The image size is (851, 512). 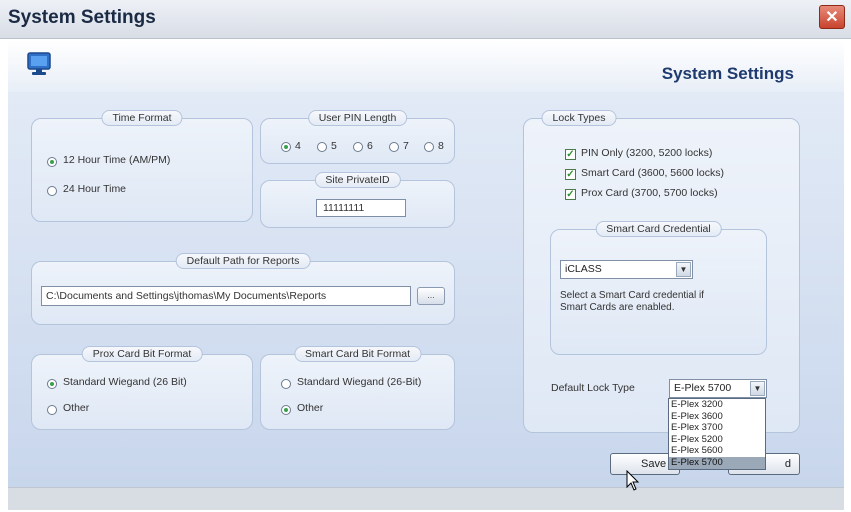 I want to click on default-lock-value: E-Plex 5700, so click(x=703, y=388).